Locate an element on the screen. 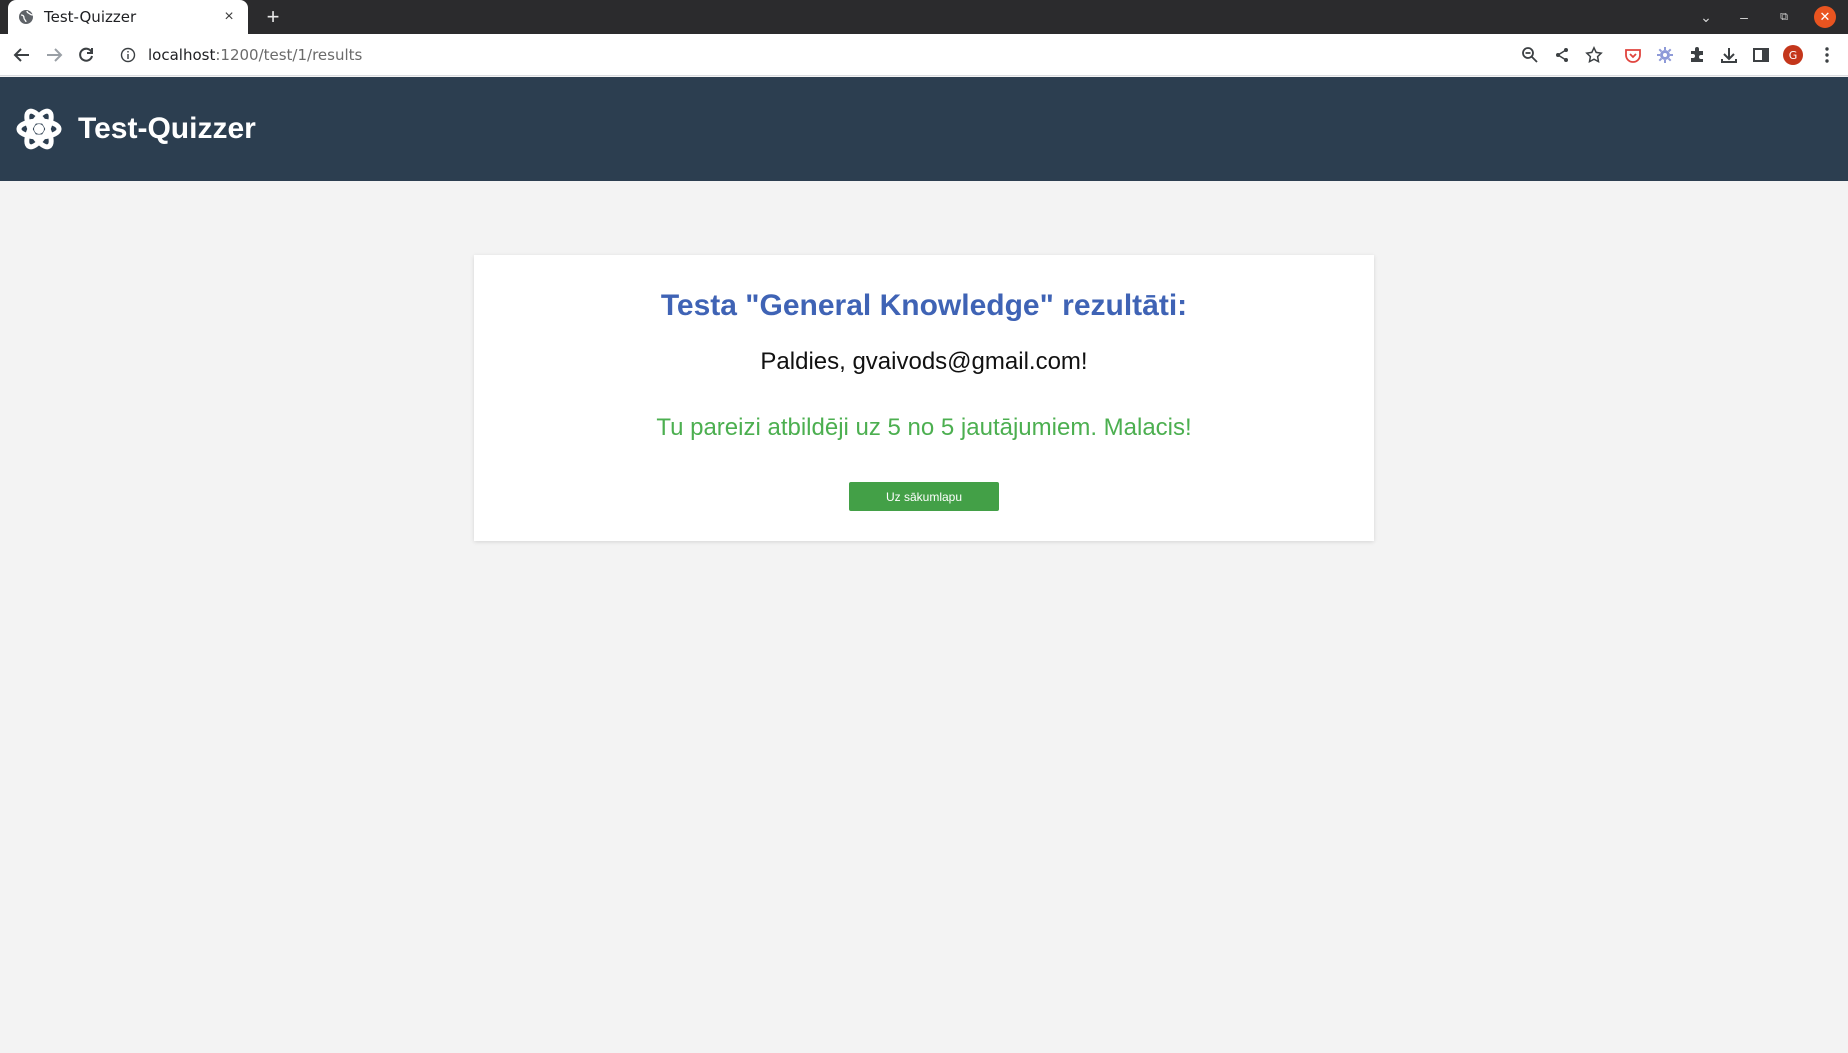  home-button: Uz sākumlapu is located at coordinates (924, 496).